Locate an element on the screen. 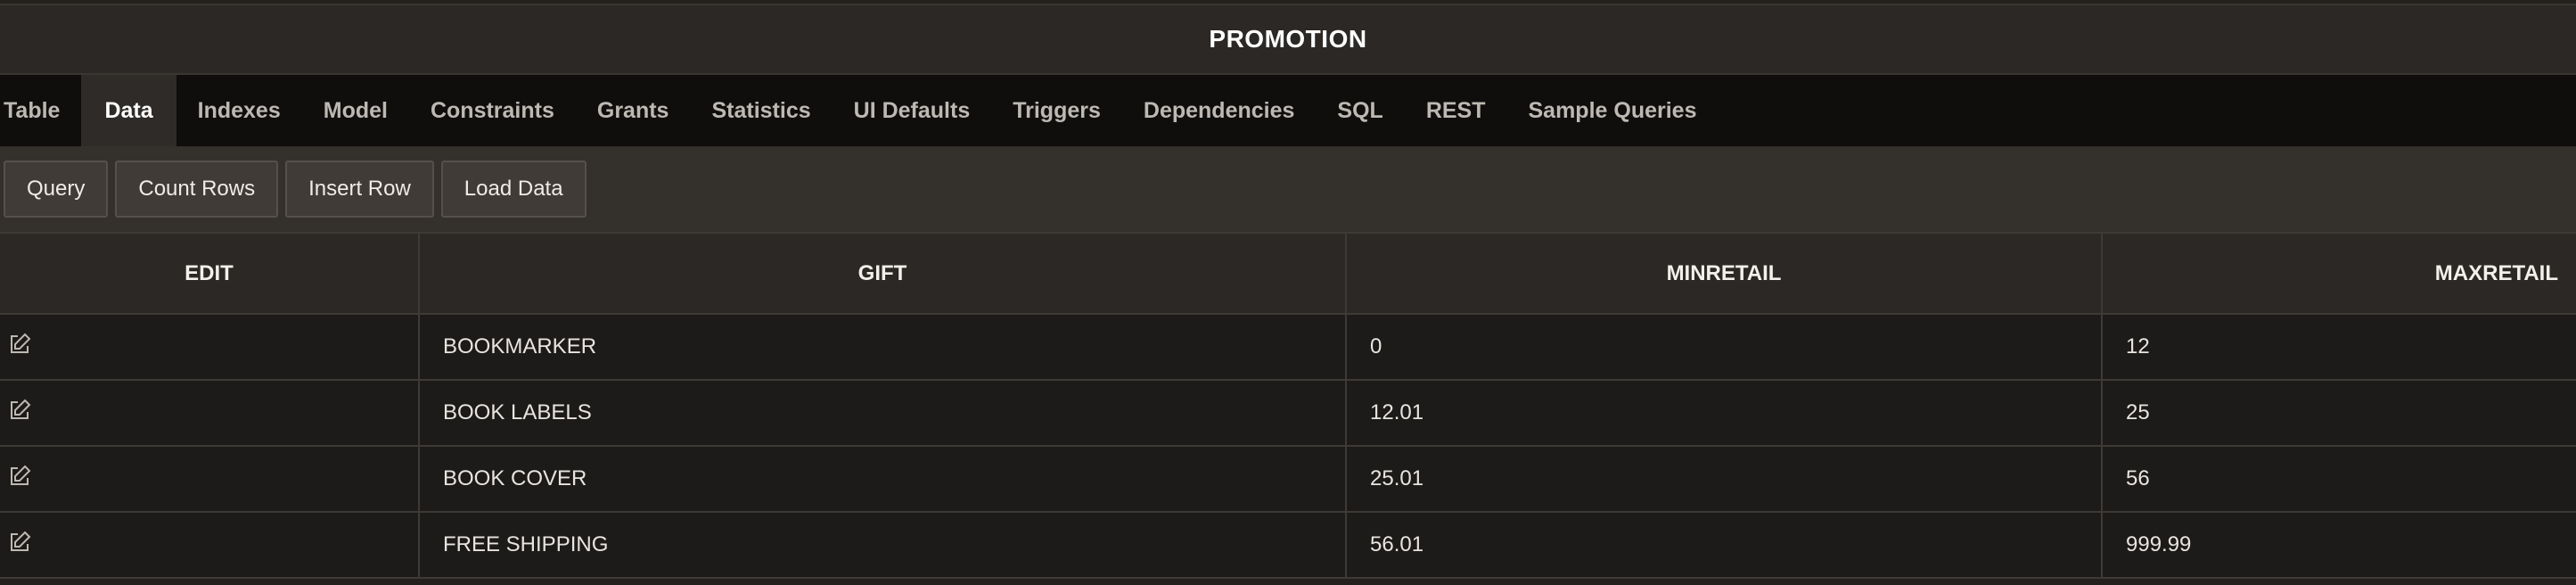 This screenshot has width=2576, height=585. tab-constraints: Constraints is located at coordinates (492, 110).